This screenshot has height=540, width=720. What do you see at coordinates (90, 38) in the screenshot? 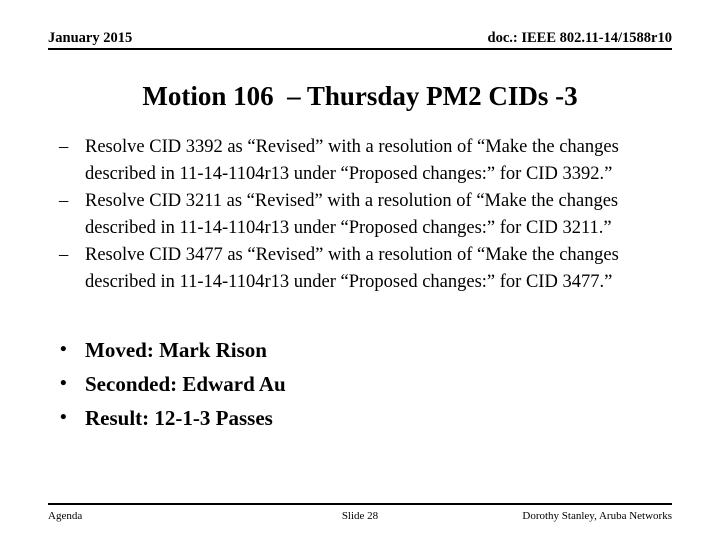
I see `header-date: January 2015` at bounding box center [90, 38].